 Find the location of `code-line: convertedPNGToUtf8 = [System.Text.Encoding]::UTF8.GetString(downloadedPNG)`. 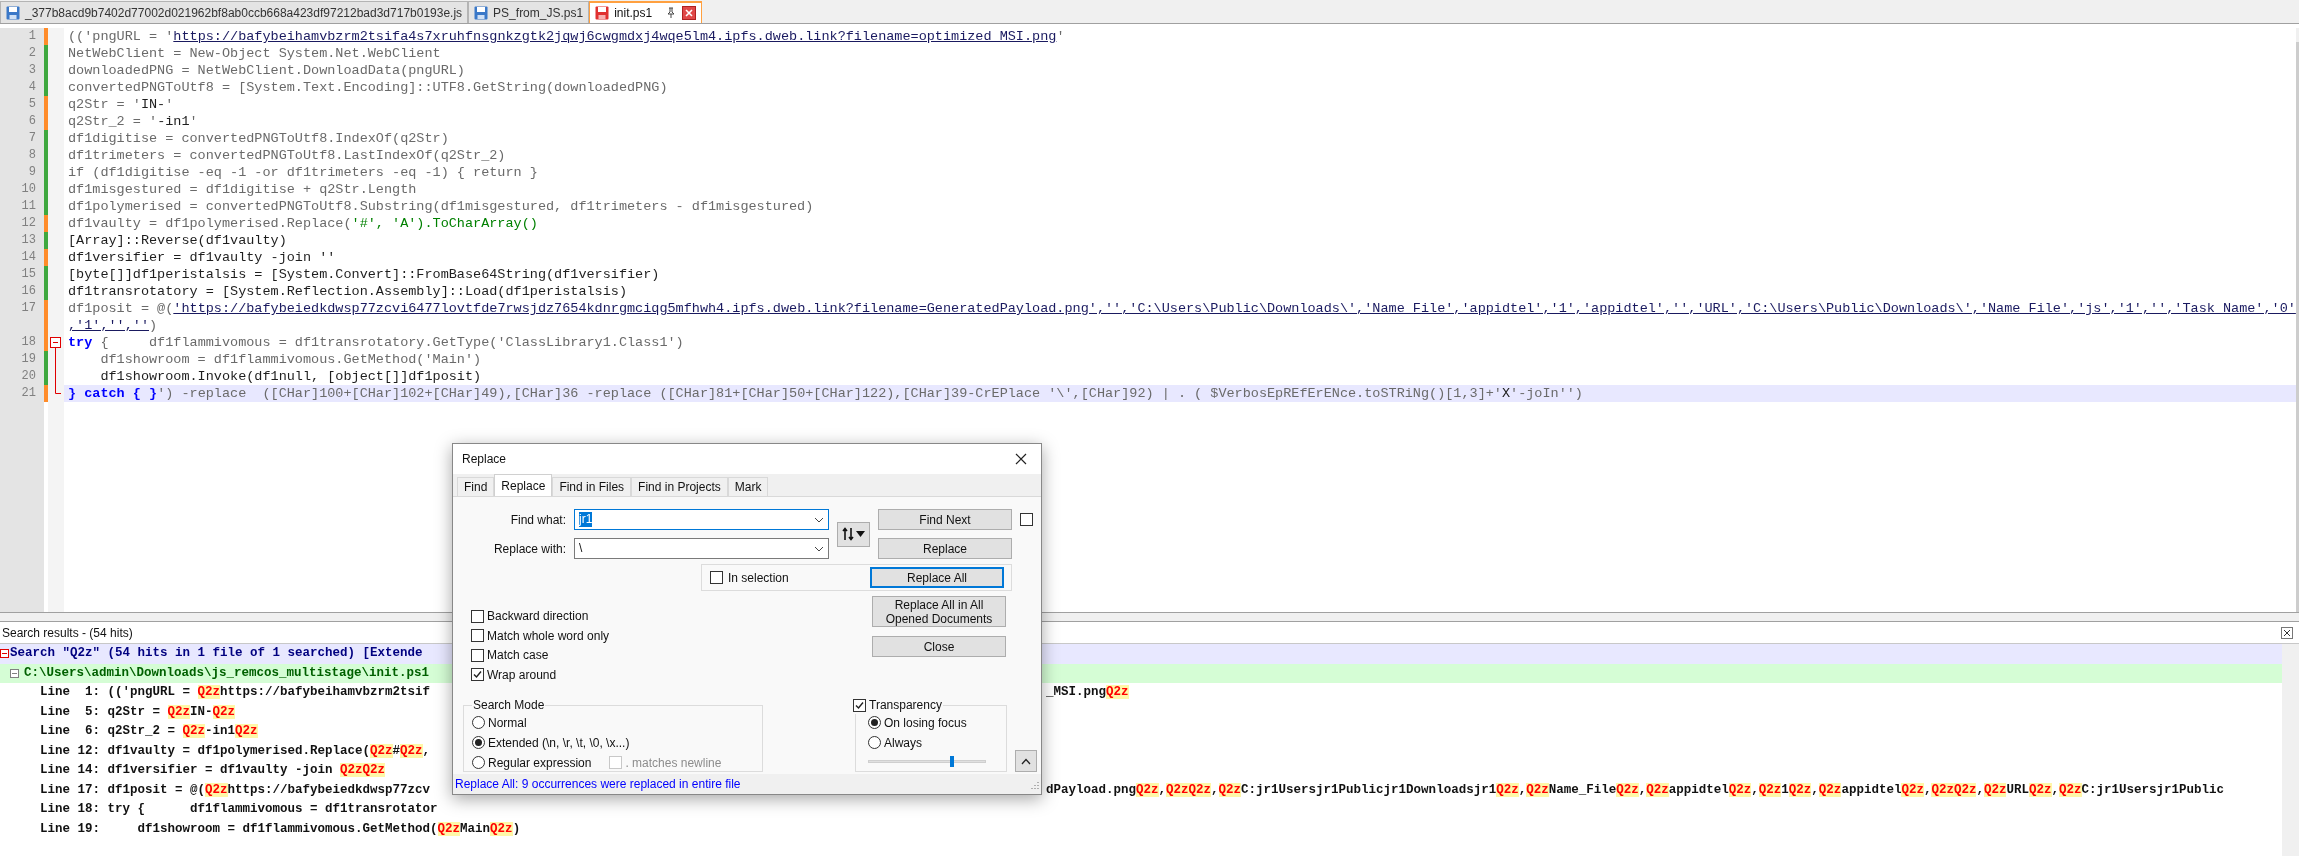

code-line: convertedPNGToUtf8 = [System.Text.Encoding]::UTF8.GetString(downloadedPNG) is located at coordinates (368, 87).